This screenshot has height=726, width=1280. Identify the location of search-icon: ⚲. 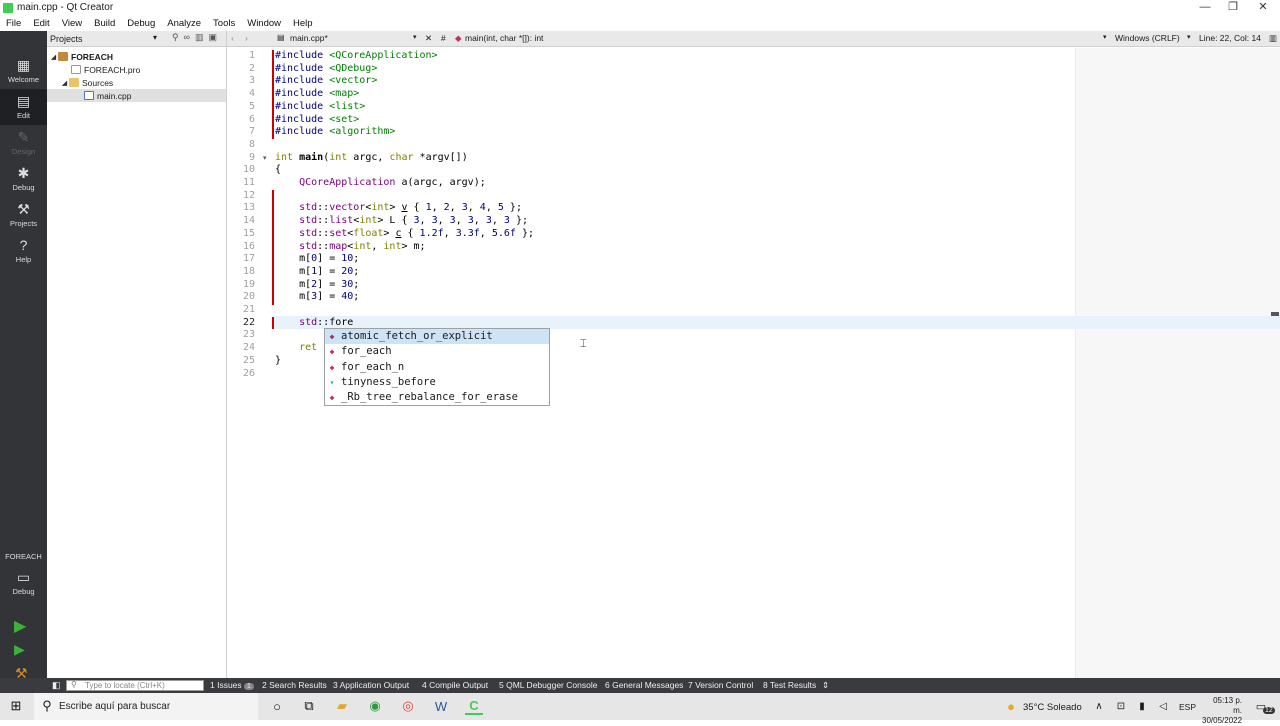
(74, 684).